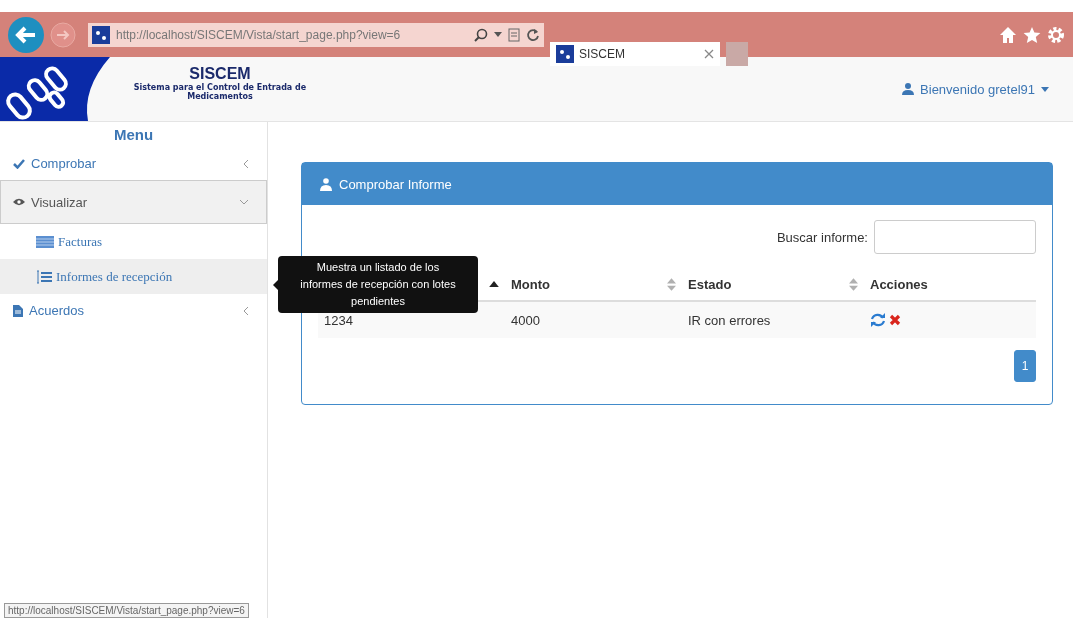 This screenshot has width=1073, height=618. Describe the element at coordinates (220, 92) in the screenshot. I see `app-subtitle: Sistema para el Control de Entrada de Medicamentos` at that location.